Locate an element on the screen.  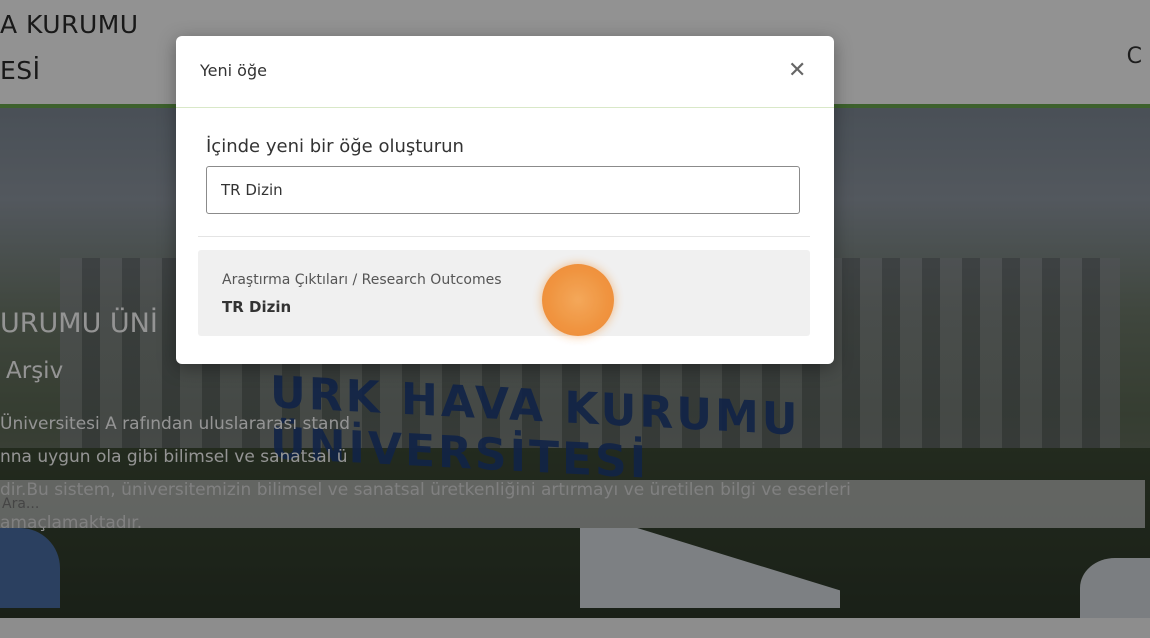
create-item-label: İçinde yeni bir öğe oluşturun is located at coordinates (335, 146).